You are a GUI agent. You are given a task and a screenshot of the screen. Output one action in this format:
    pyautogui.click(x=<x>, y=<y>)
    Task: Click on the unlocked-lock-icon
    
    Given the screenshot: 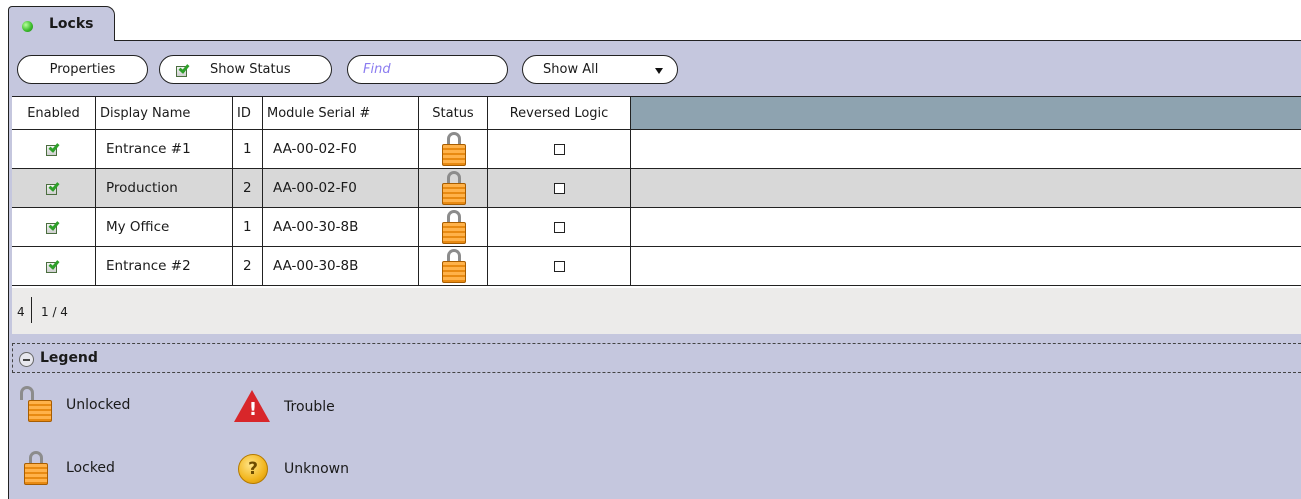 What is the action you would take?
    pyautogui.click(x=36, y=405)
    